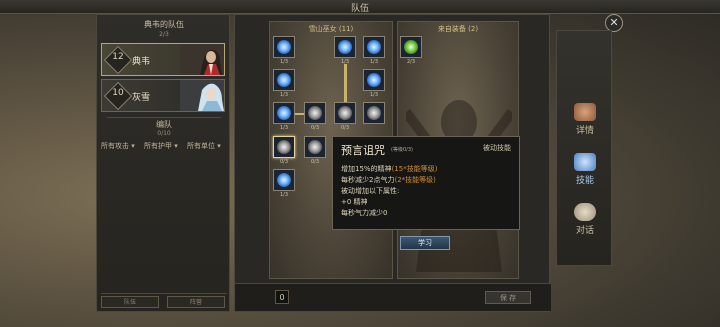  I want to click on save-button: 保 存, so click(508, 297).